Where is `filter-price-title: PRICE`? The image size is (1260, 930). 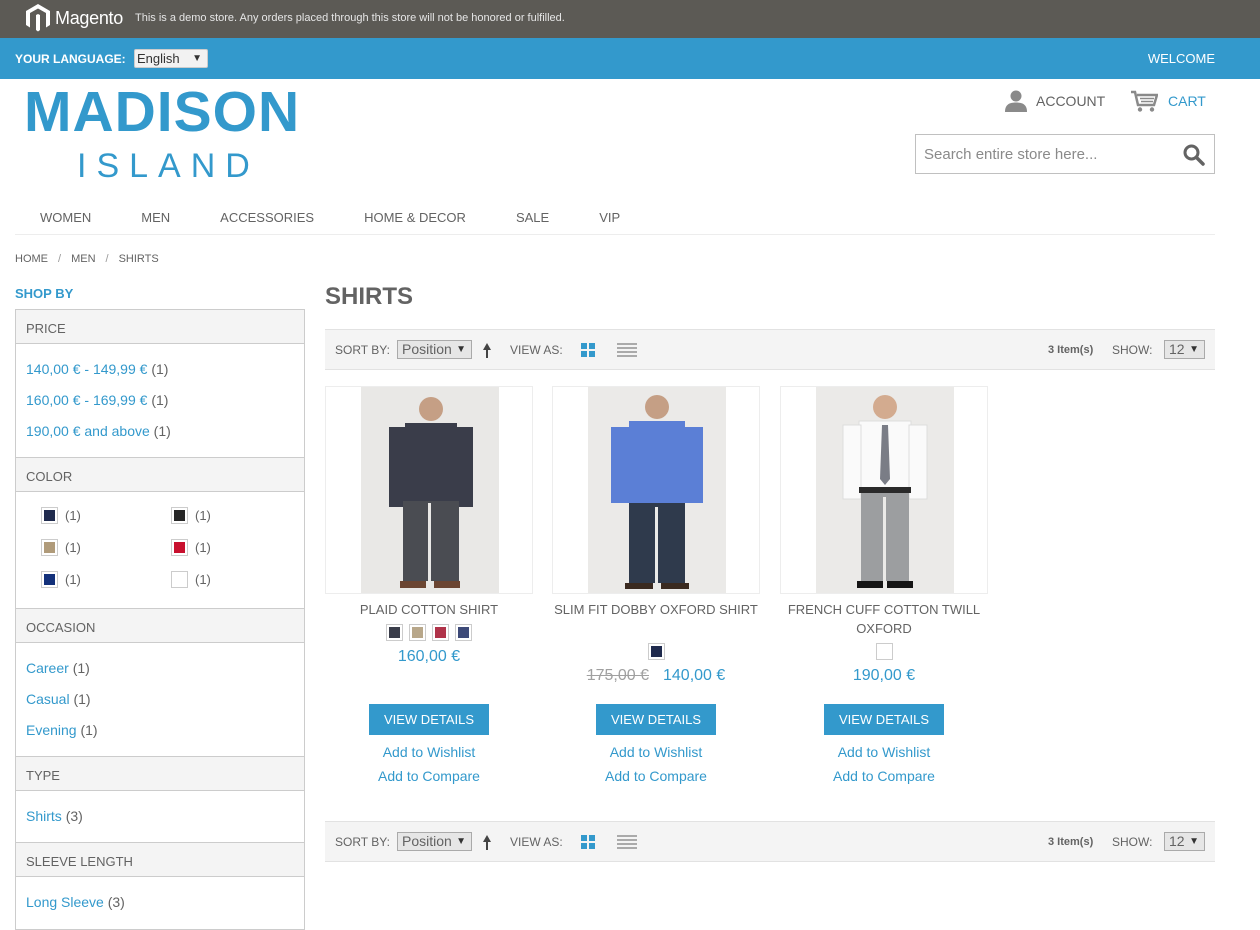 filter-price-title: PRICE is located at coordinates (160, 326).